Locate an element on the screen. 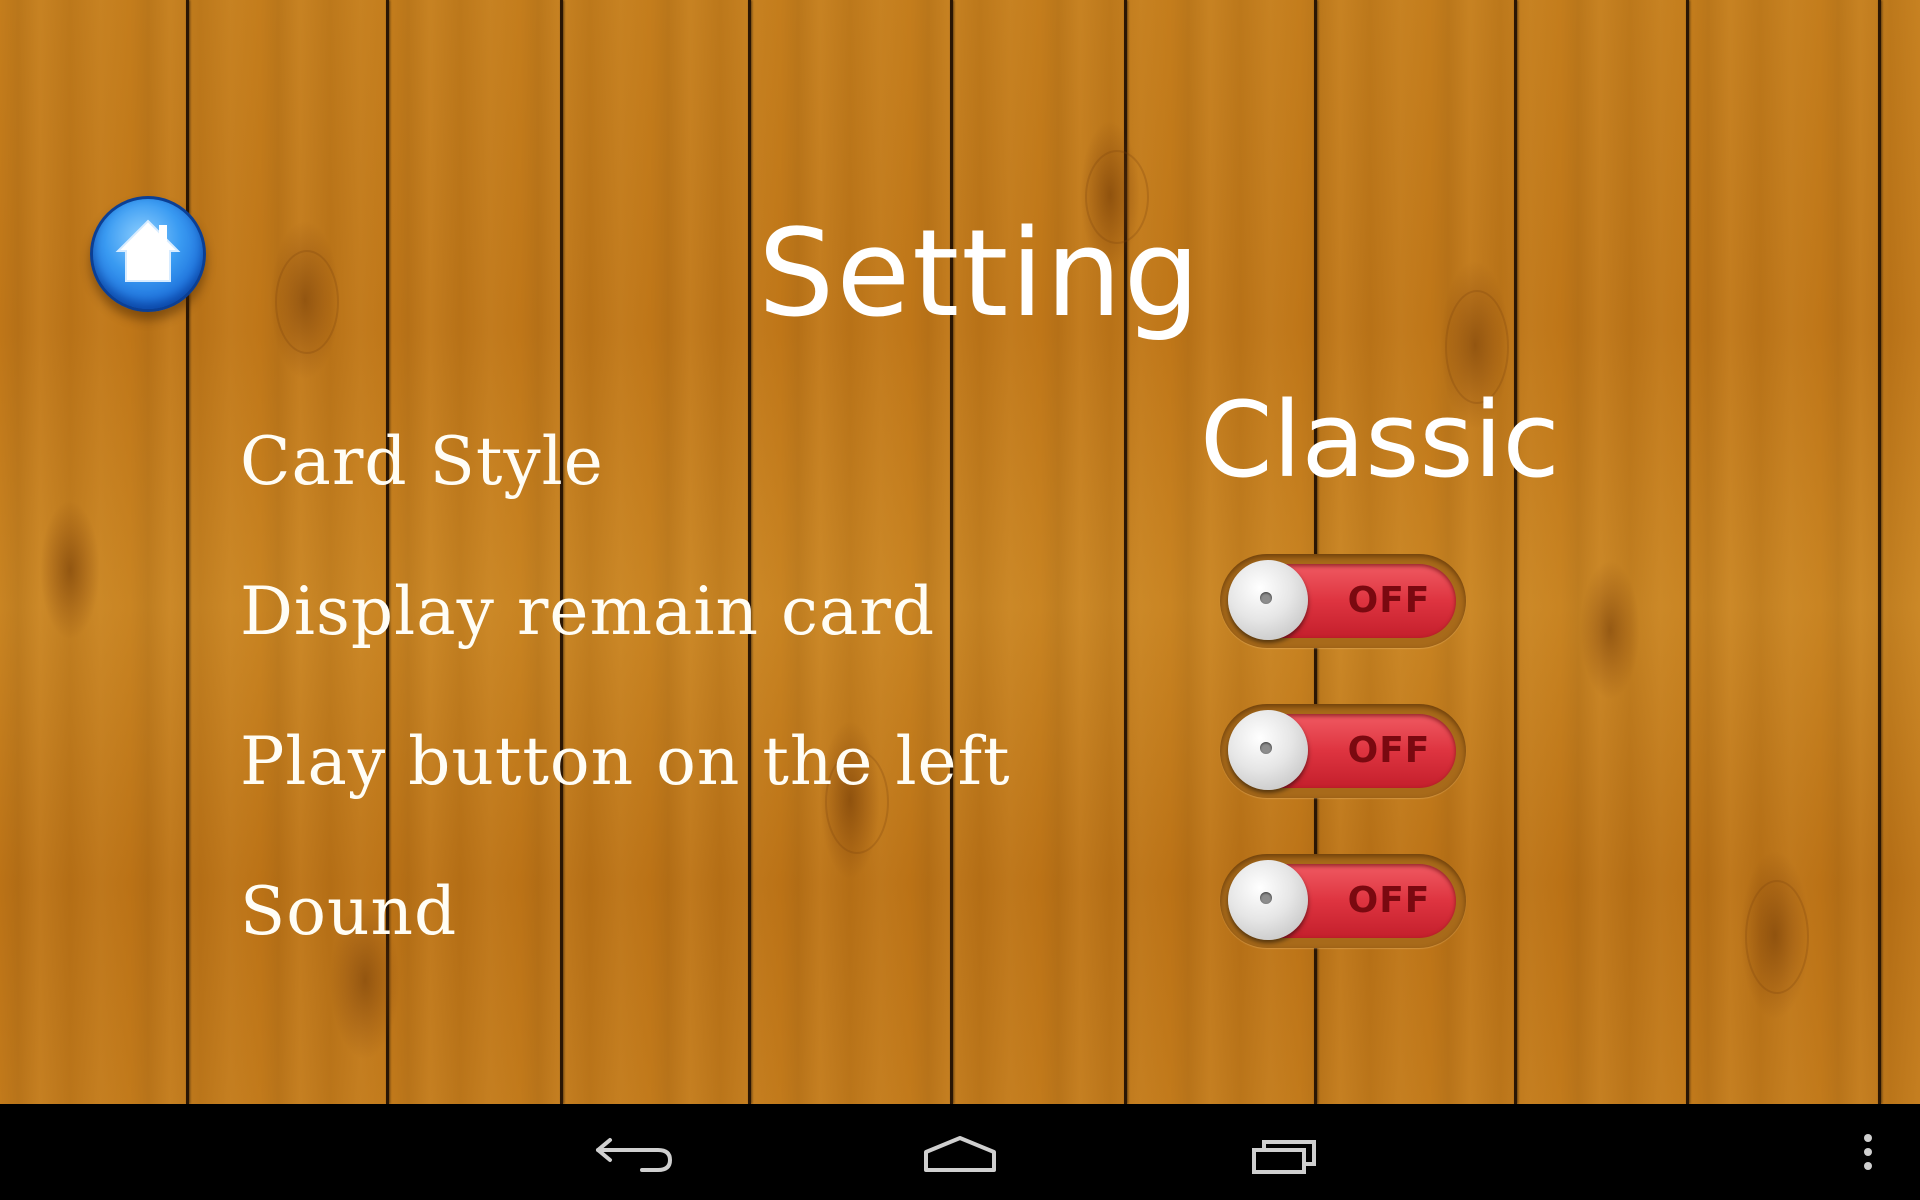 This screenshot has height=1200, width=1920. back-button is located at coordinates (636, 1152).